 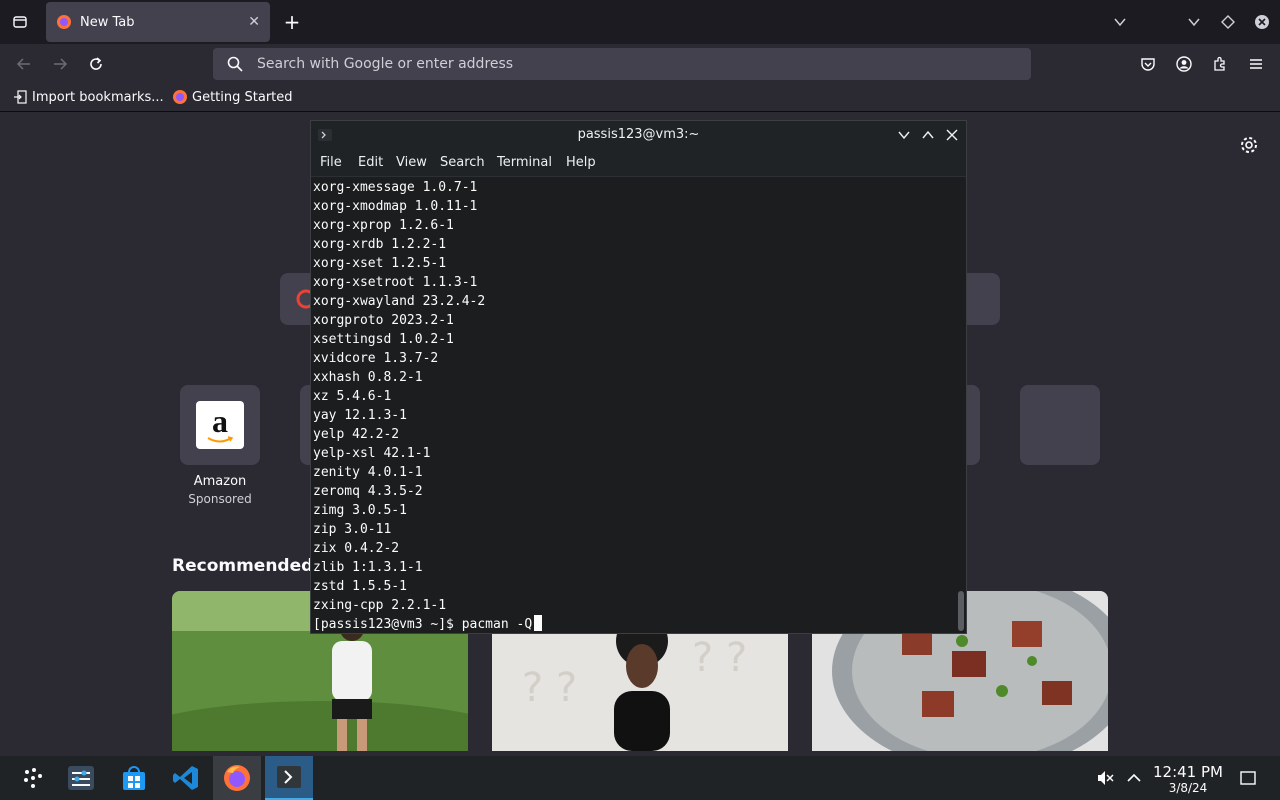 I want to click on output-line: zimg 3.0.5-1, so click(x=360, y=510).